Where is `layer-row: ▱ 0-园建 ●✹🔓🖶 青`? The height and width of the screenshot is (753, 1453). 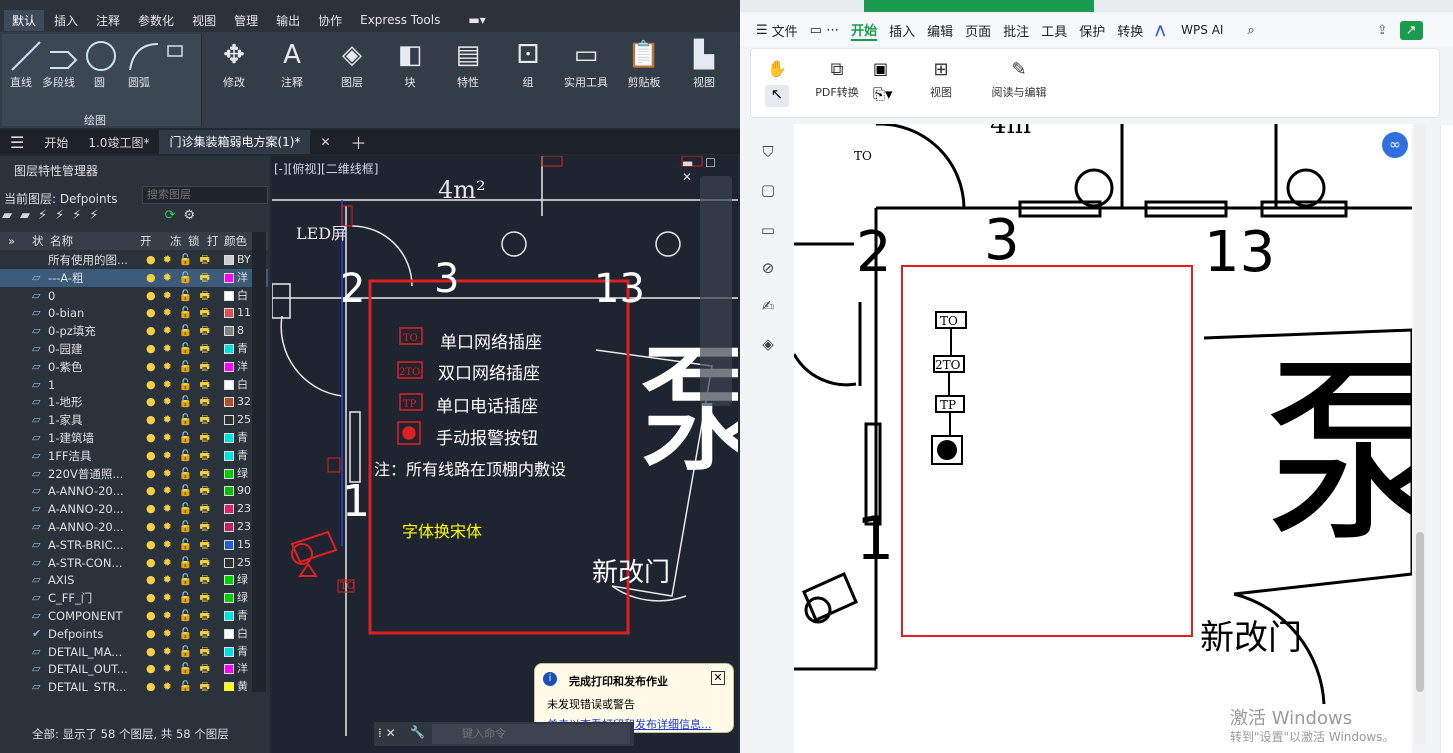 layer-row: ▱ 0-园建 ●✹🔓🖶 青 is located at coordinates (134, 349).